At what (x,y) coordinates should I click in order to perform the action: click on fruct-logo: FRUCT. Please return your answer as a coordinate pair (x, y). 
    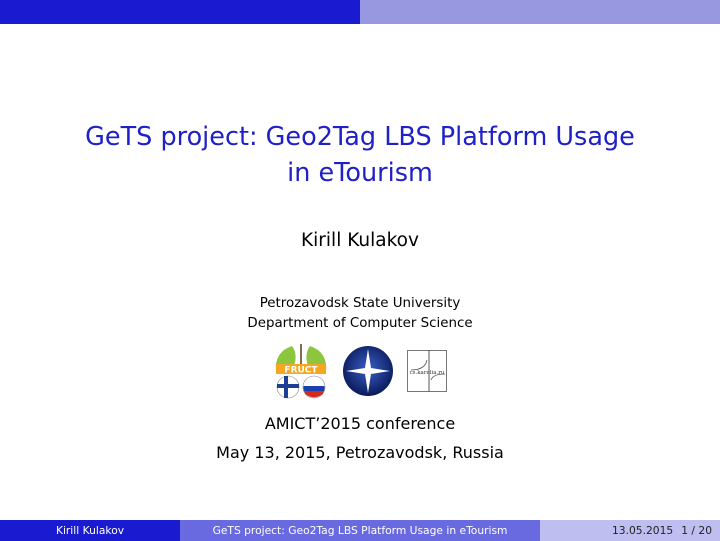
    Looking at the image, I should click on (301, 371).